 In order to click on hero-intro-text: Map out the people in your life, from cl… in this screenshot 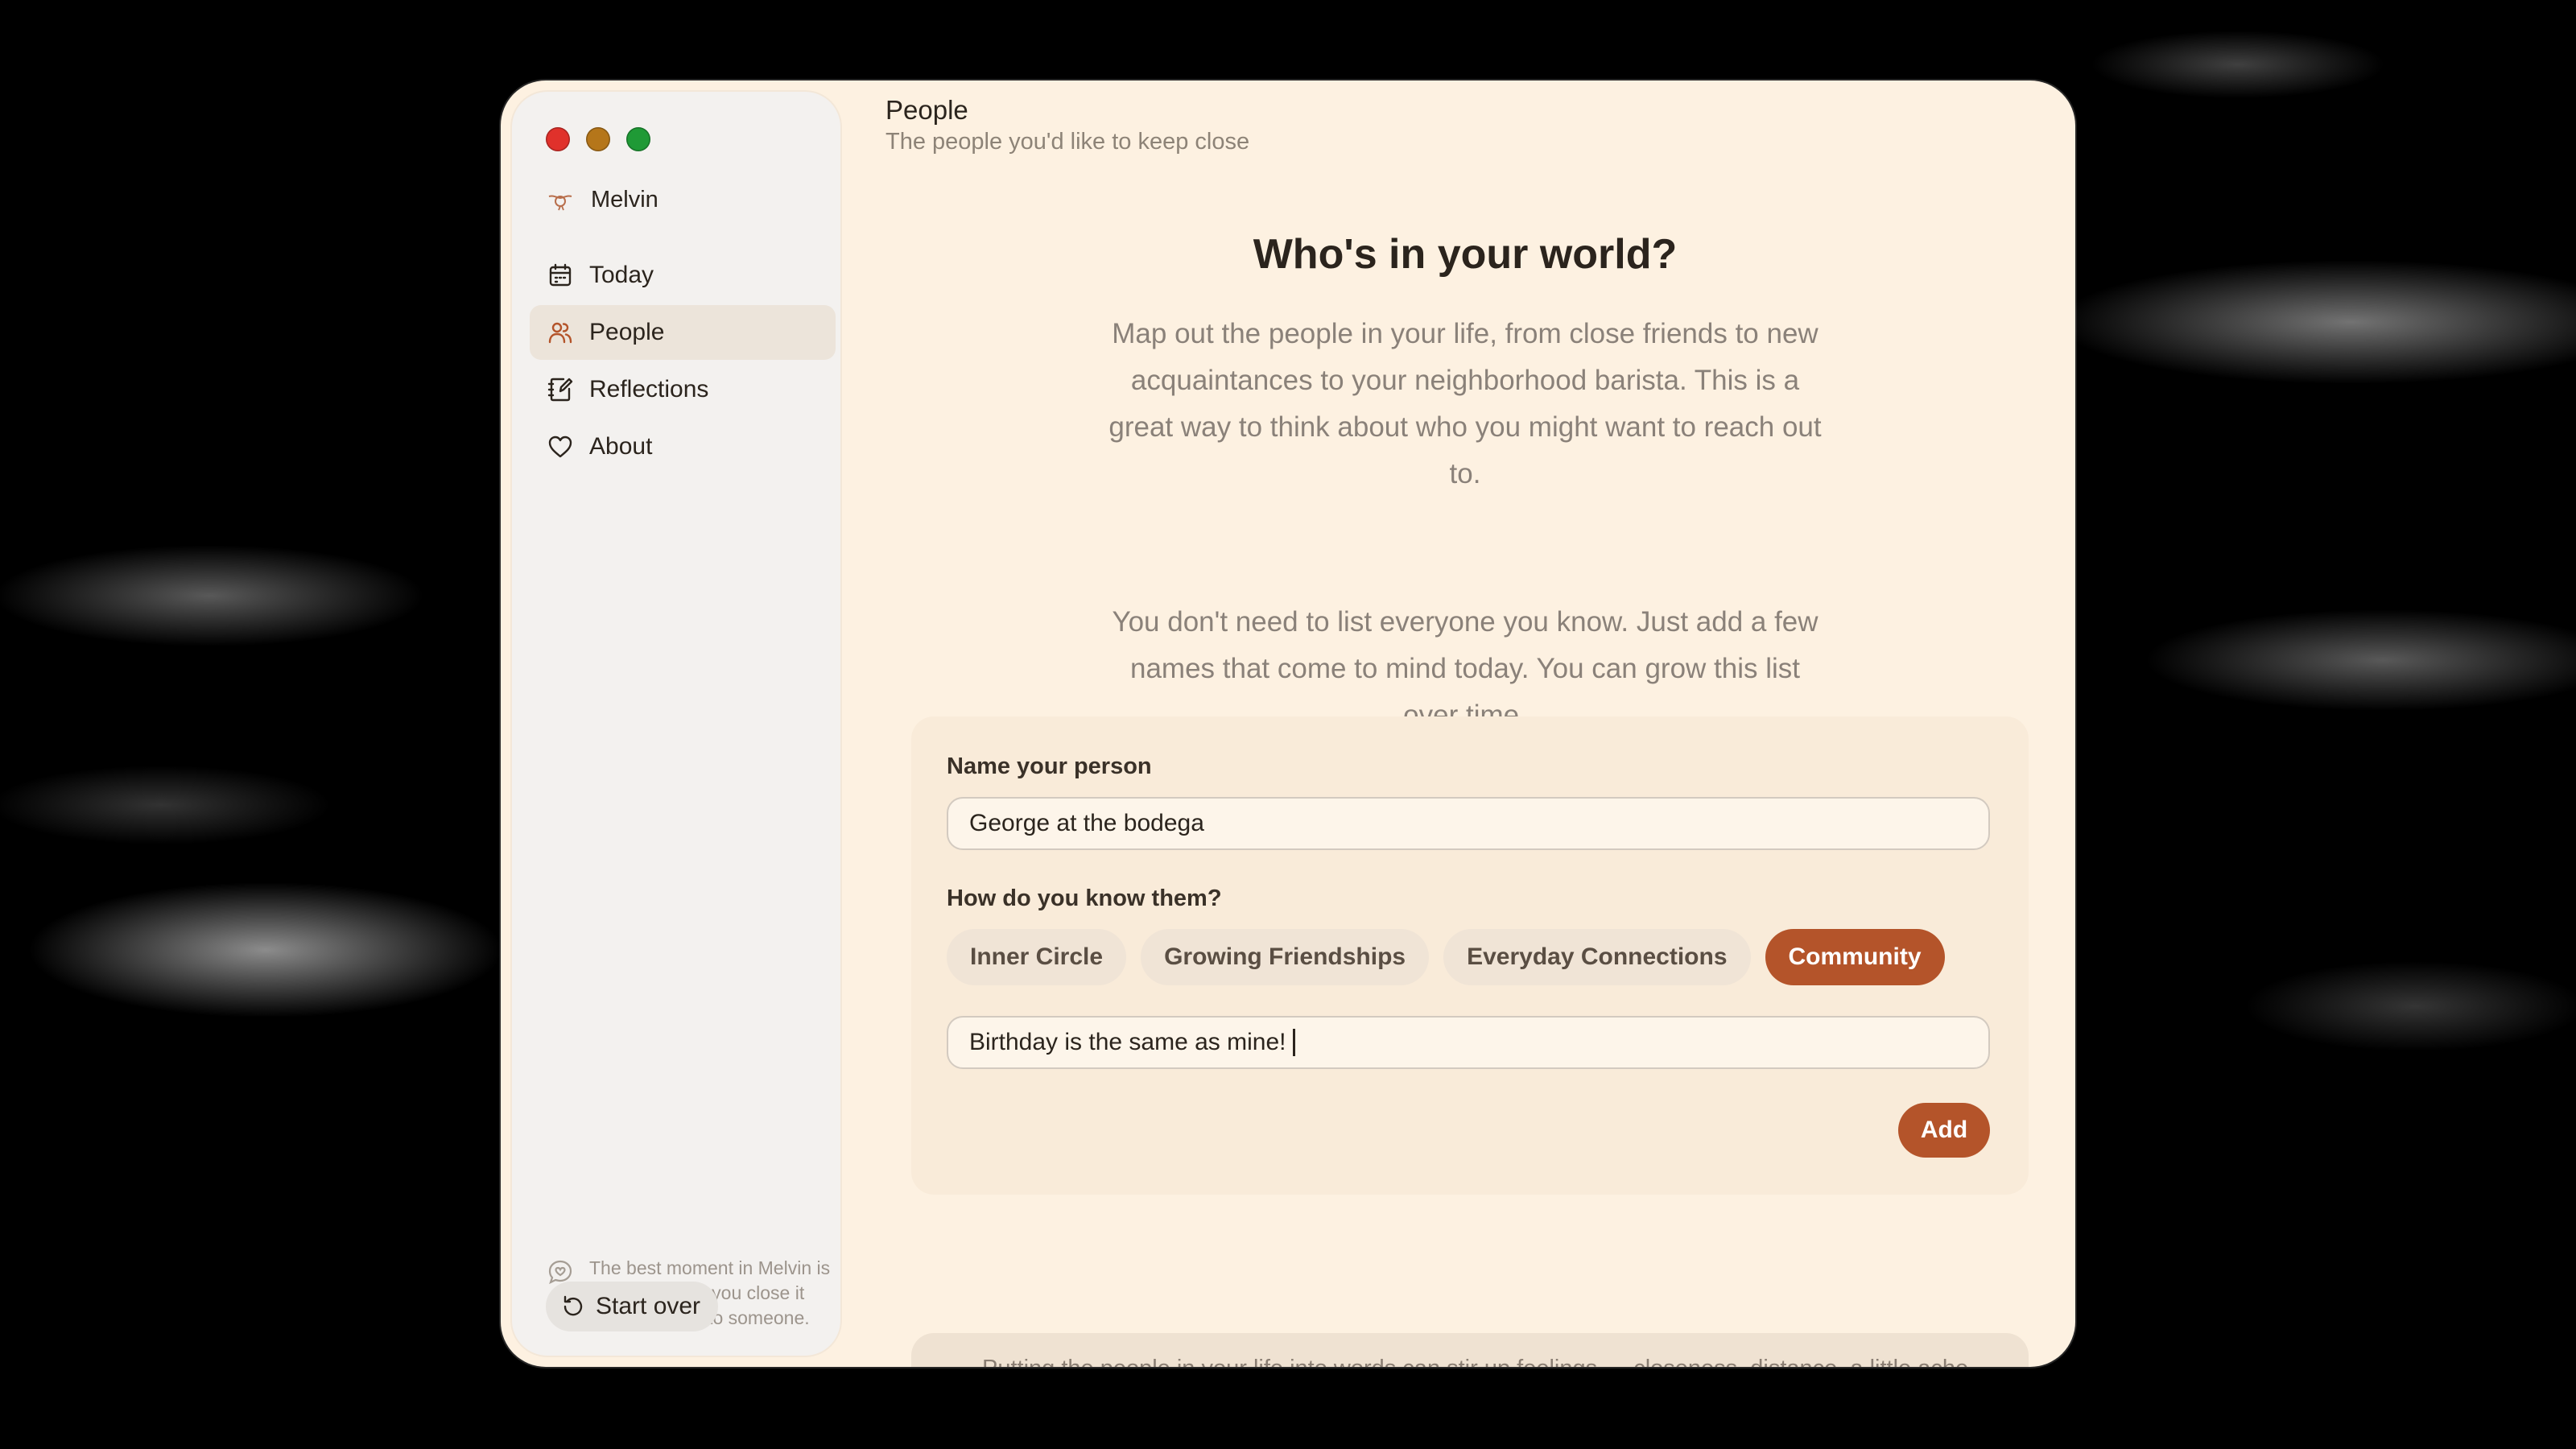, I will do `click(1465, 403)`.